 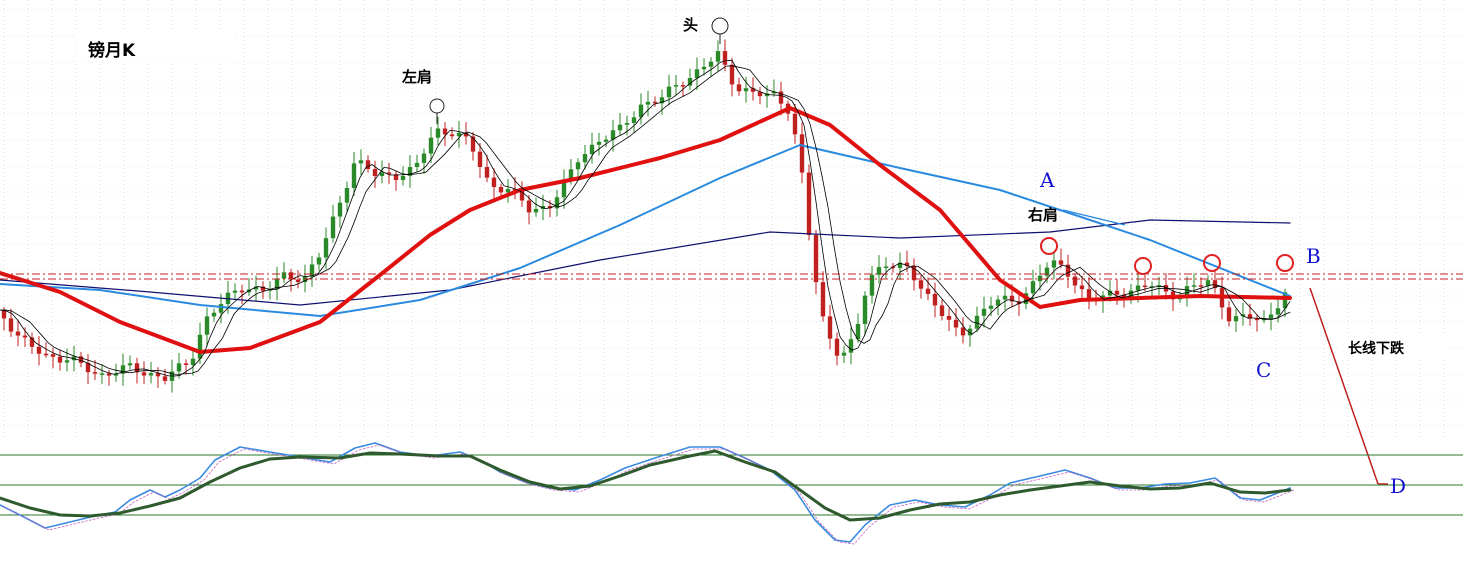 I want to click on label-right-shoulder: 右肩, so click(x=1043, y=215).